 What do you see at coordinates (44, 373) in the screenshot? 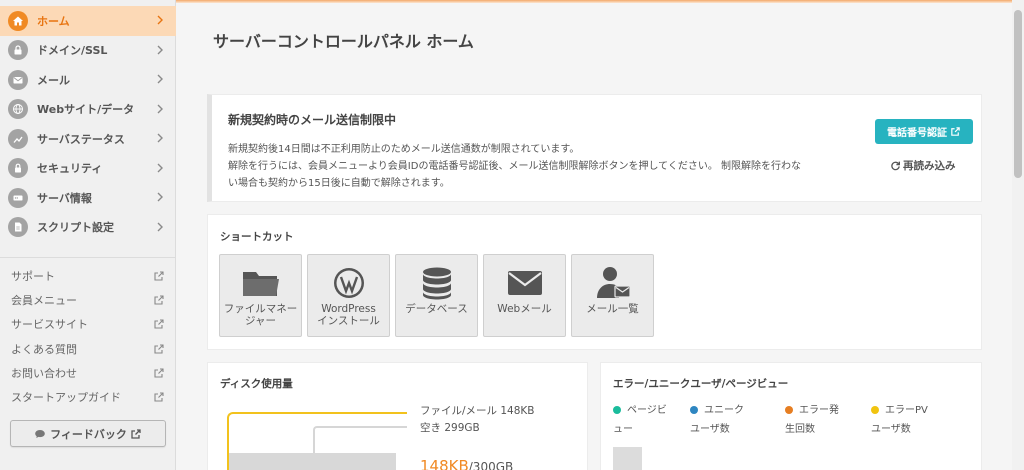
I see `link-label: お問い合わせ` at bounding box center [44, 373].